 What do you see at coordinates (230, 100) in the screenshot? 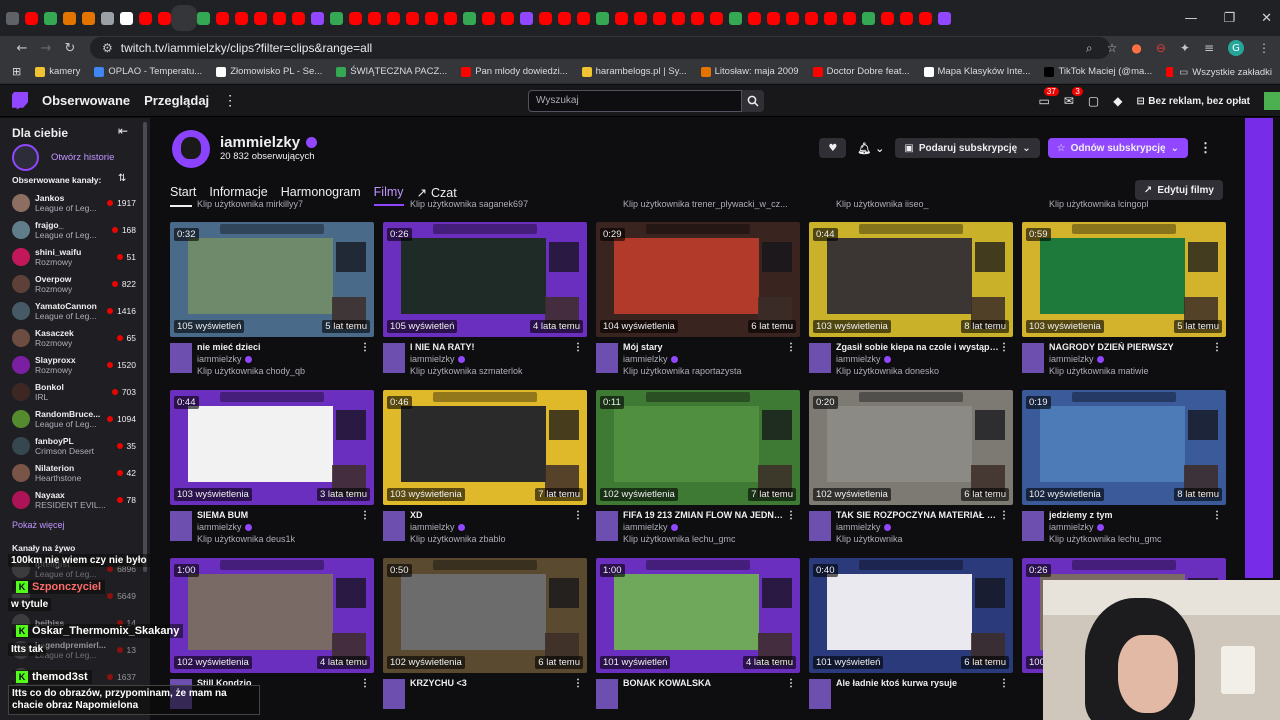
I see `more-menu-icon: ⋮` at bounding box center [230, 100].